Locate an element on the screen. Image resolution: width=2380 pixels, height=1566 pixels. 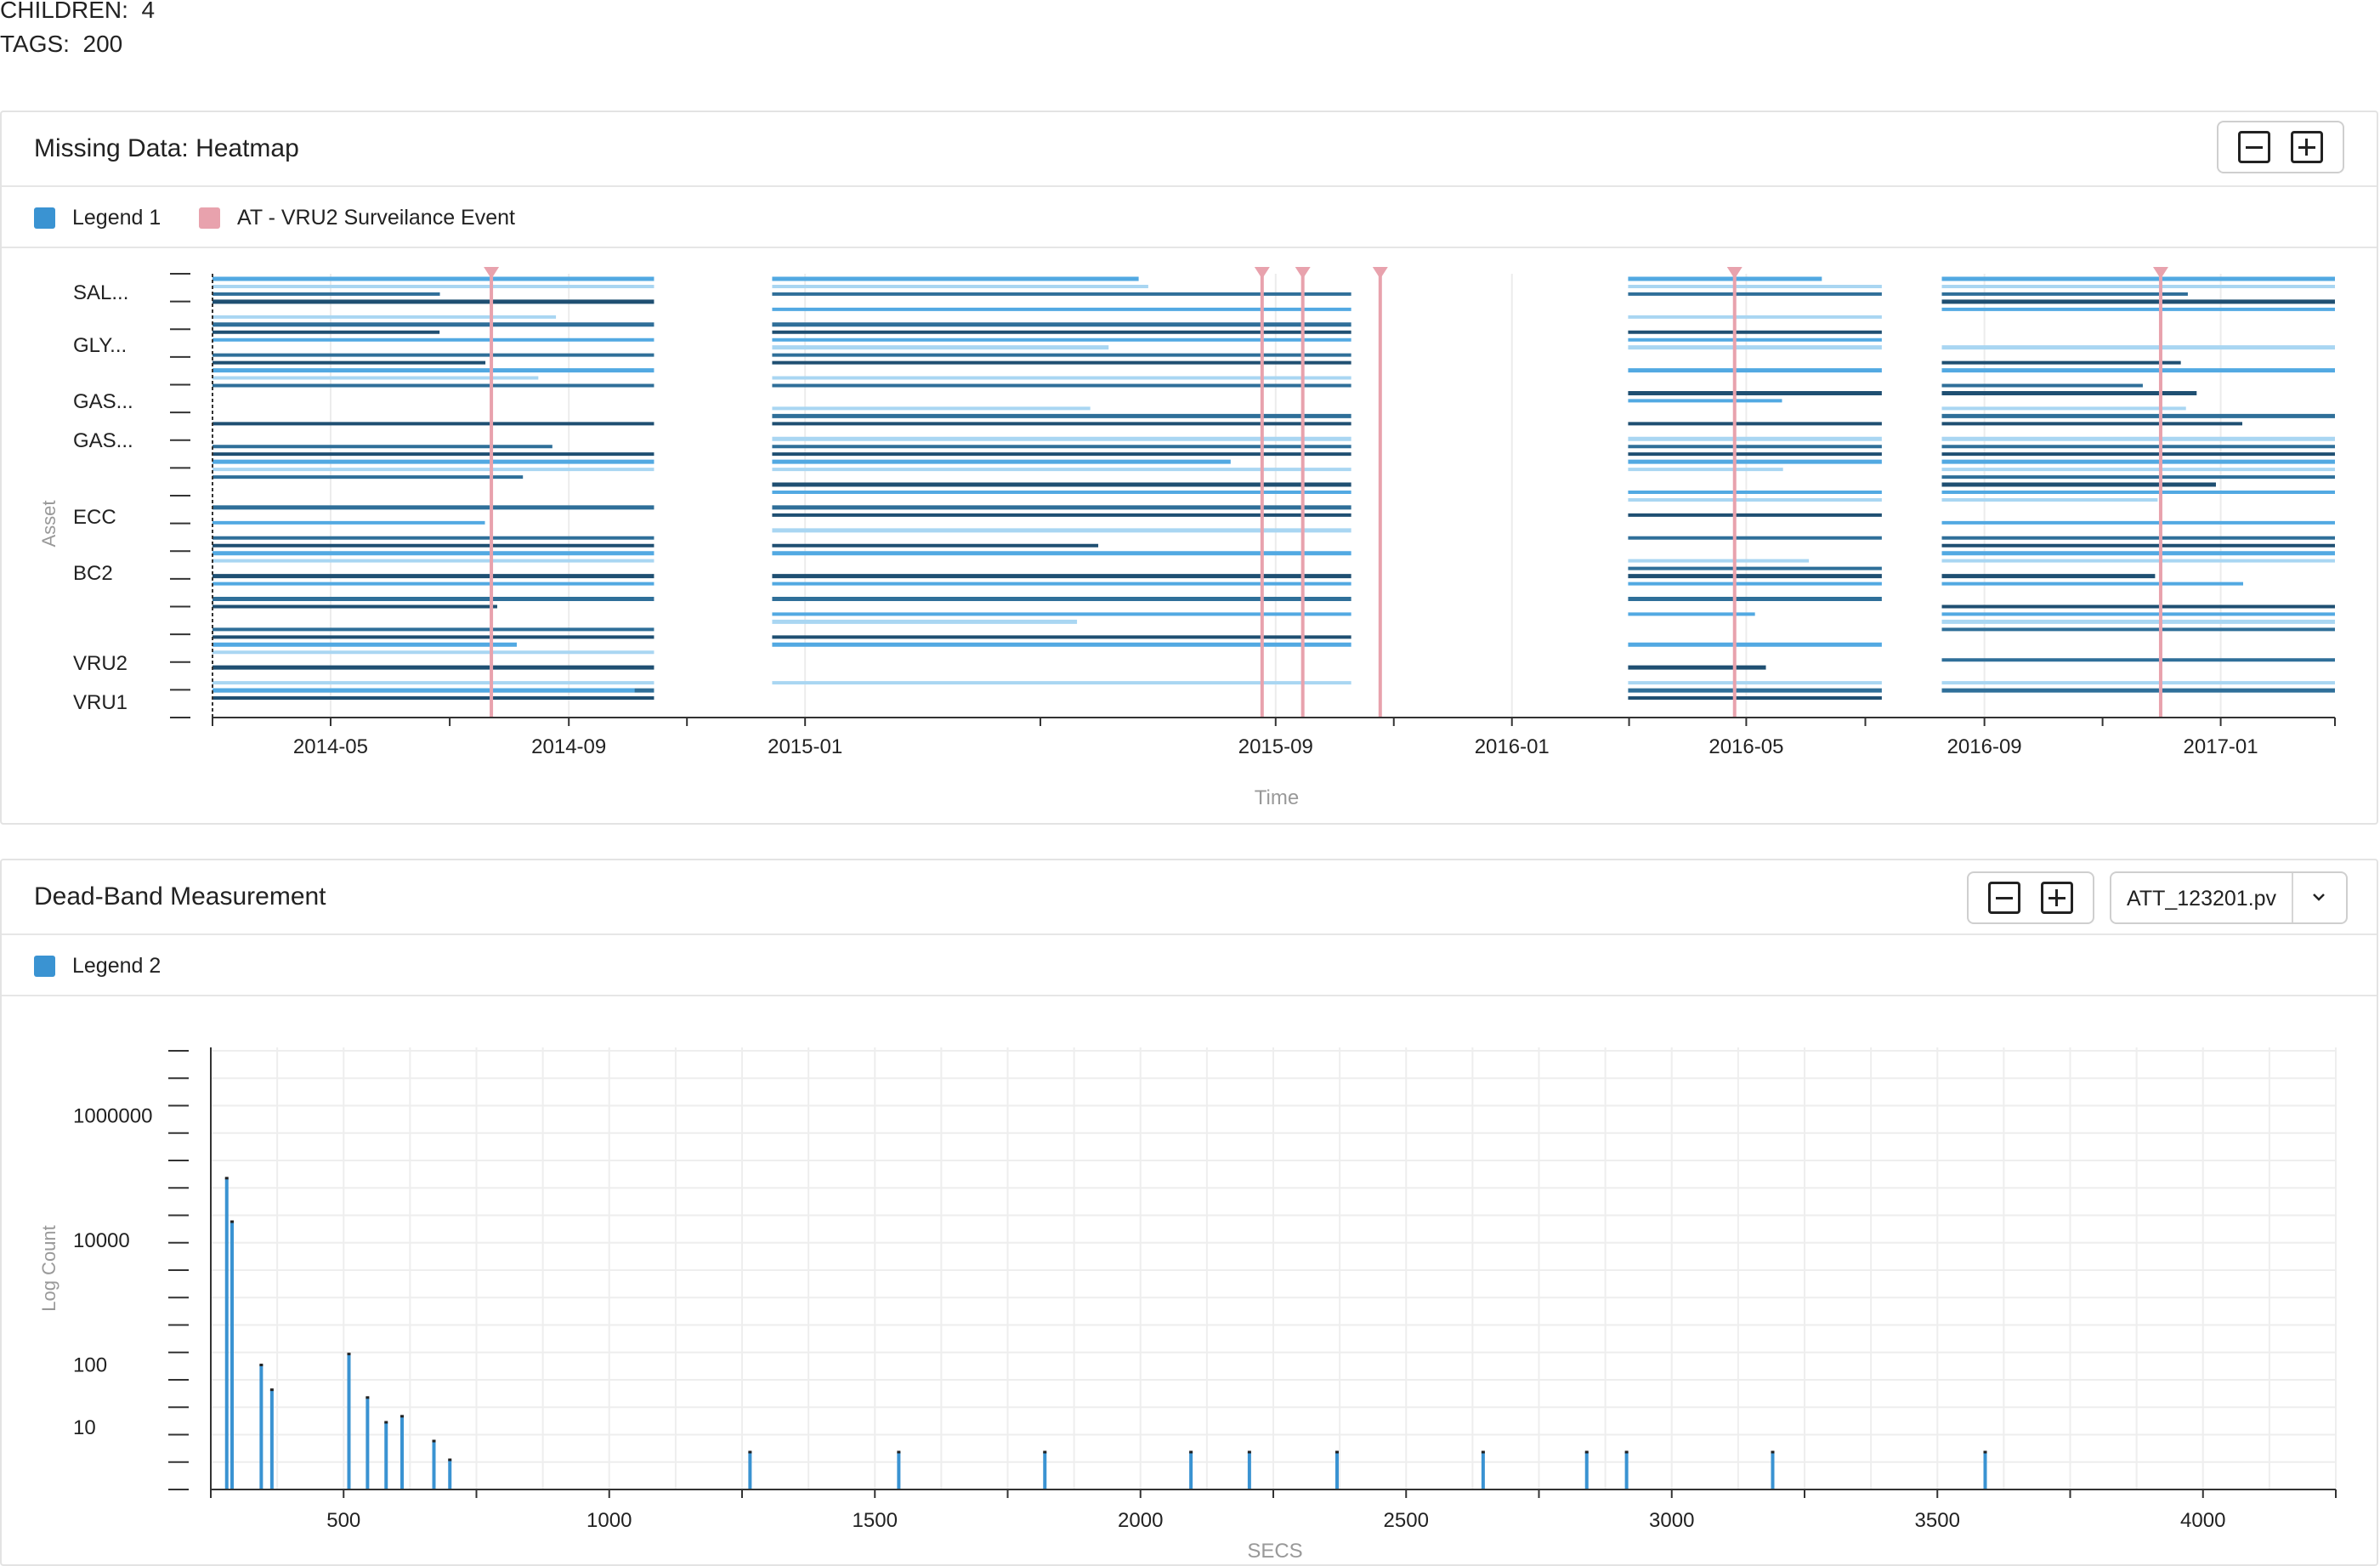
legend-1-label: Legend 1 is located at coordinates (117, 218).